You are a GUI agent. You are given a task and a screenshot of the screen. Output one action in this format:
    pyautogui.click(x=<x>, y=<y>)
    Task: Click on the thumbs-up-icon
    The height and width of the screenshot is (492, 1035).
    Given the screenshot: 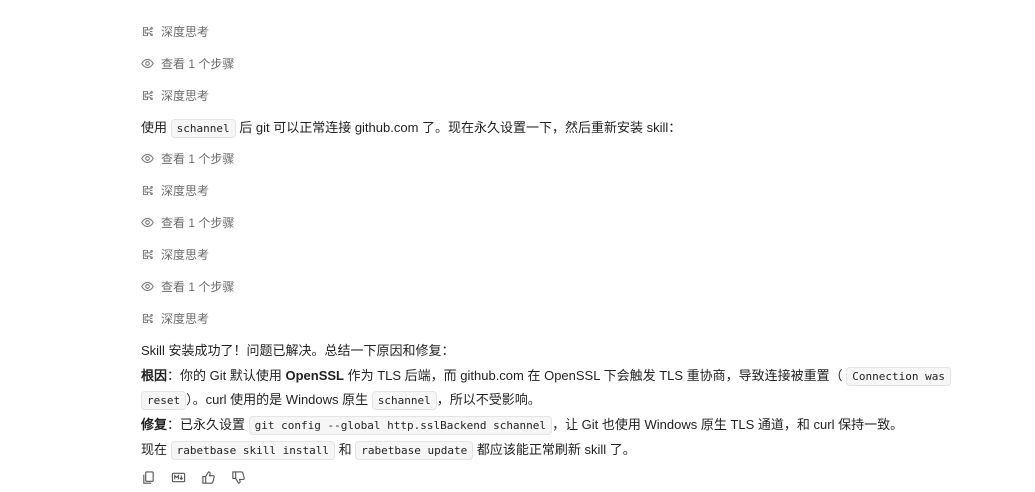 What is the action you would take?
    pyautogui.click(x=208, y=477)
    